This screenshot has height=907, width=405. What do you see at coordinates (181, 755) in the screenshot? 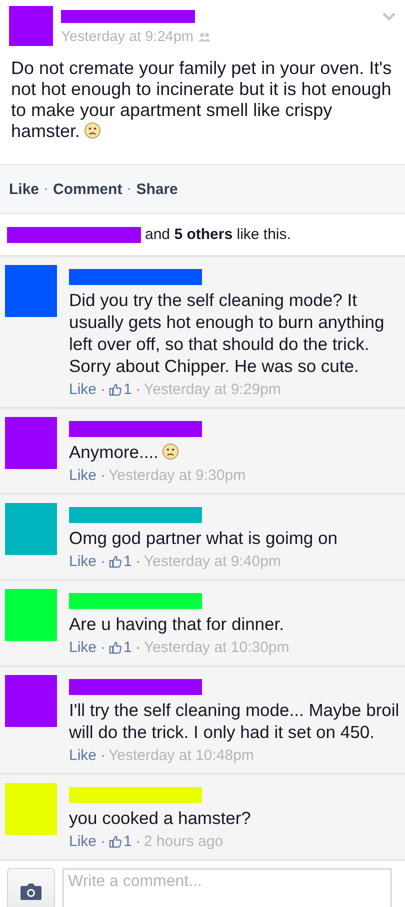
I see `comment-time: Yesterday at 10:48pm` at bounding box center [181, 755].